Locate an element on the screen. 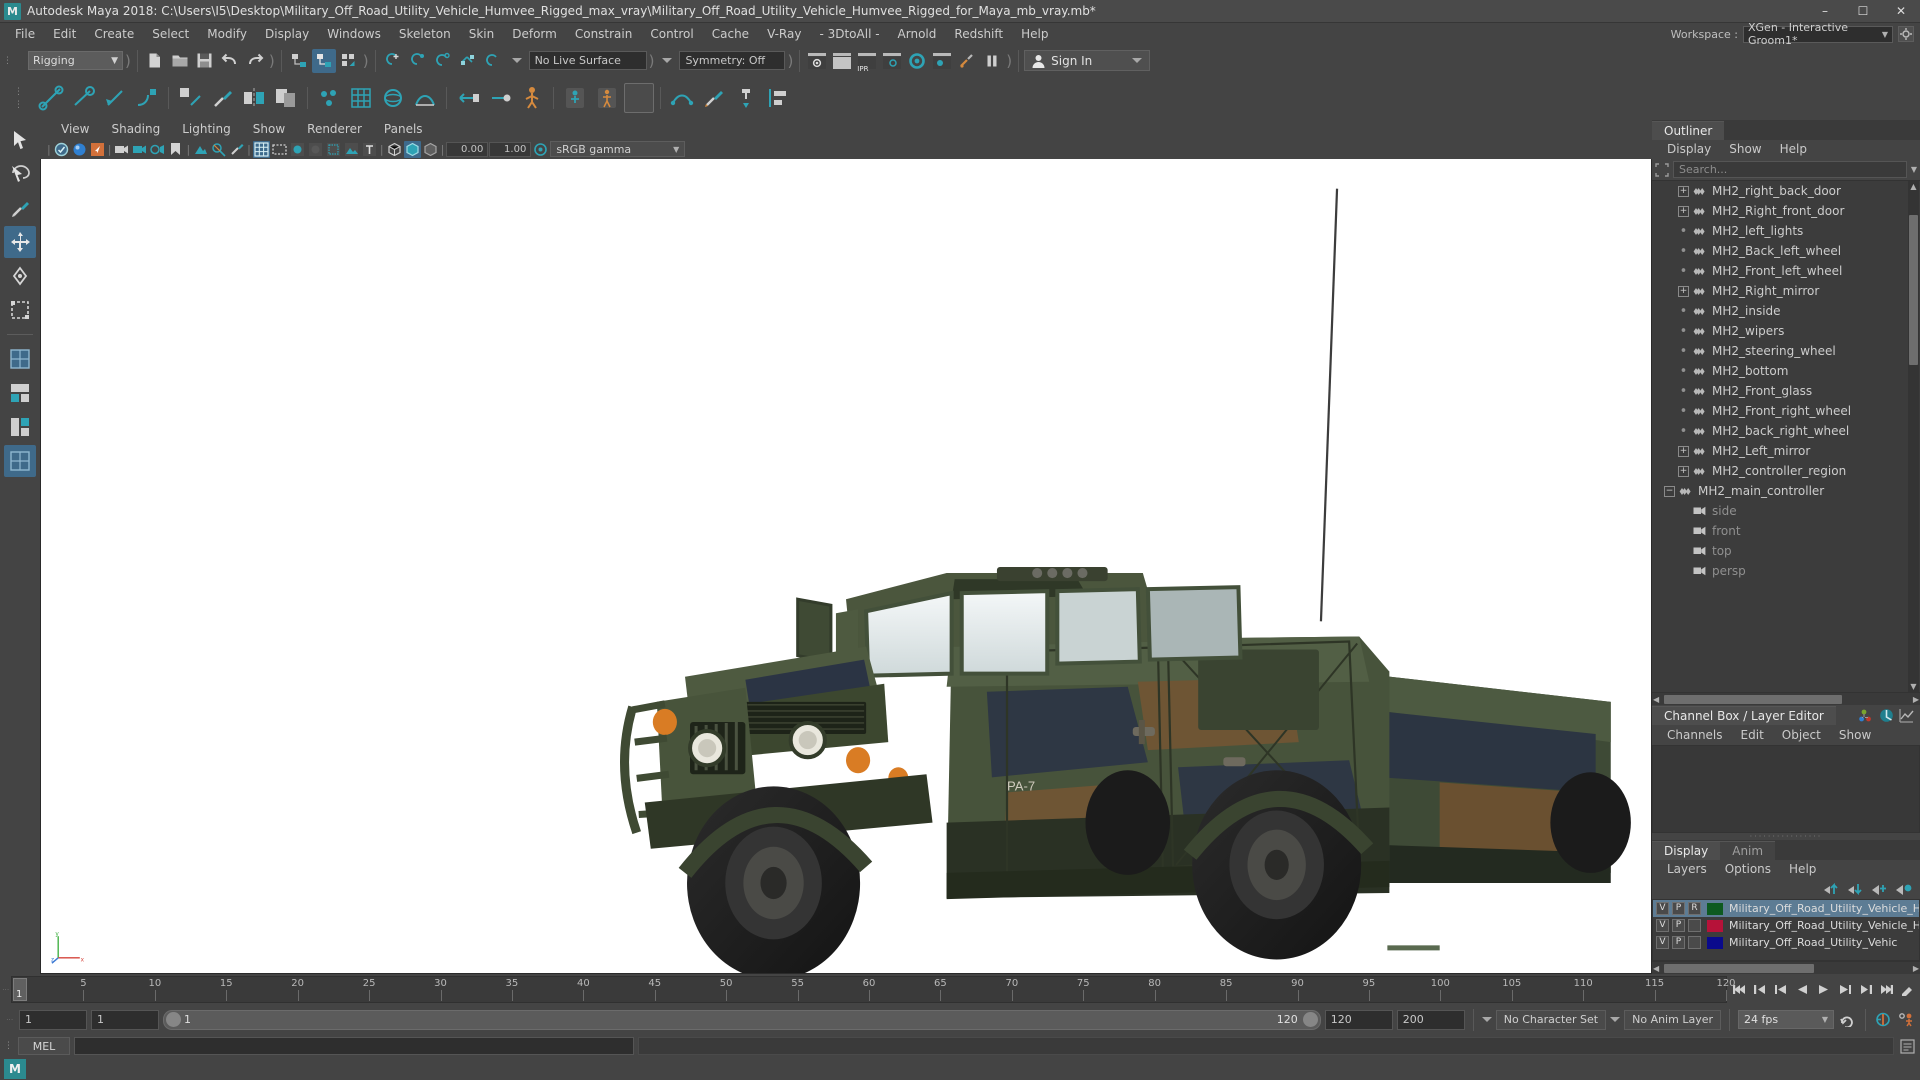 This screenshot has height=1080, width=1920. outliner-item: • MH2_Front_glass is located at coordinates (1786, 391).